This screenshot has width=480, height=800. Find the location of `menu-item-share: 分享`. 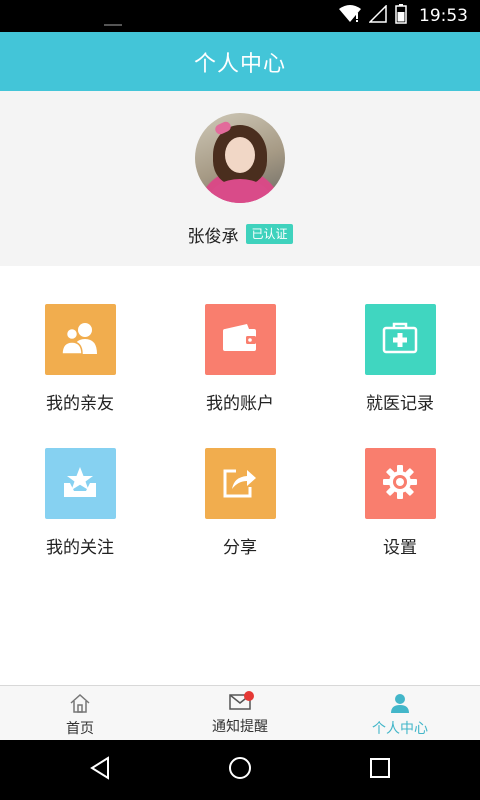

menu-item-share: 分享 is located at coordinates (240, 513).